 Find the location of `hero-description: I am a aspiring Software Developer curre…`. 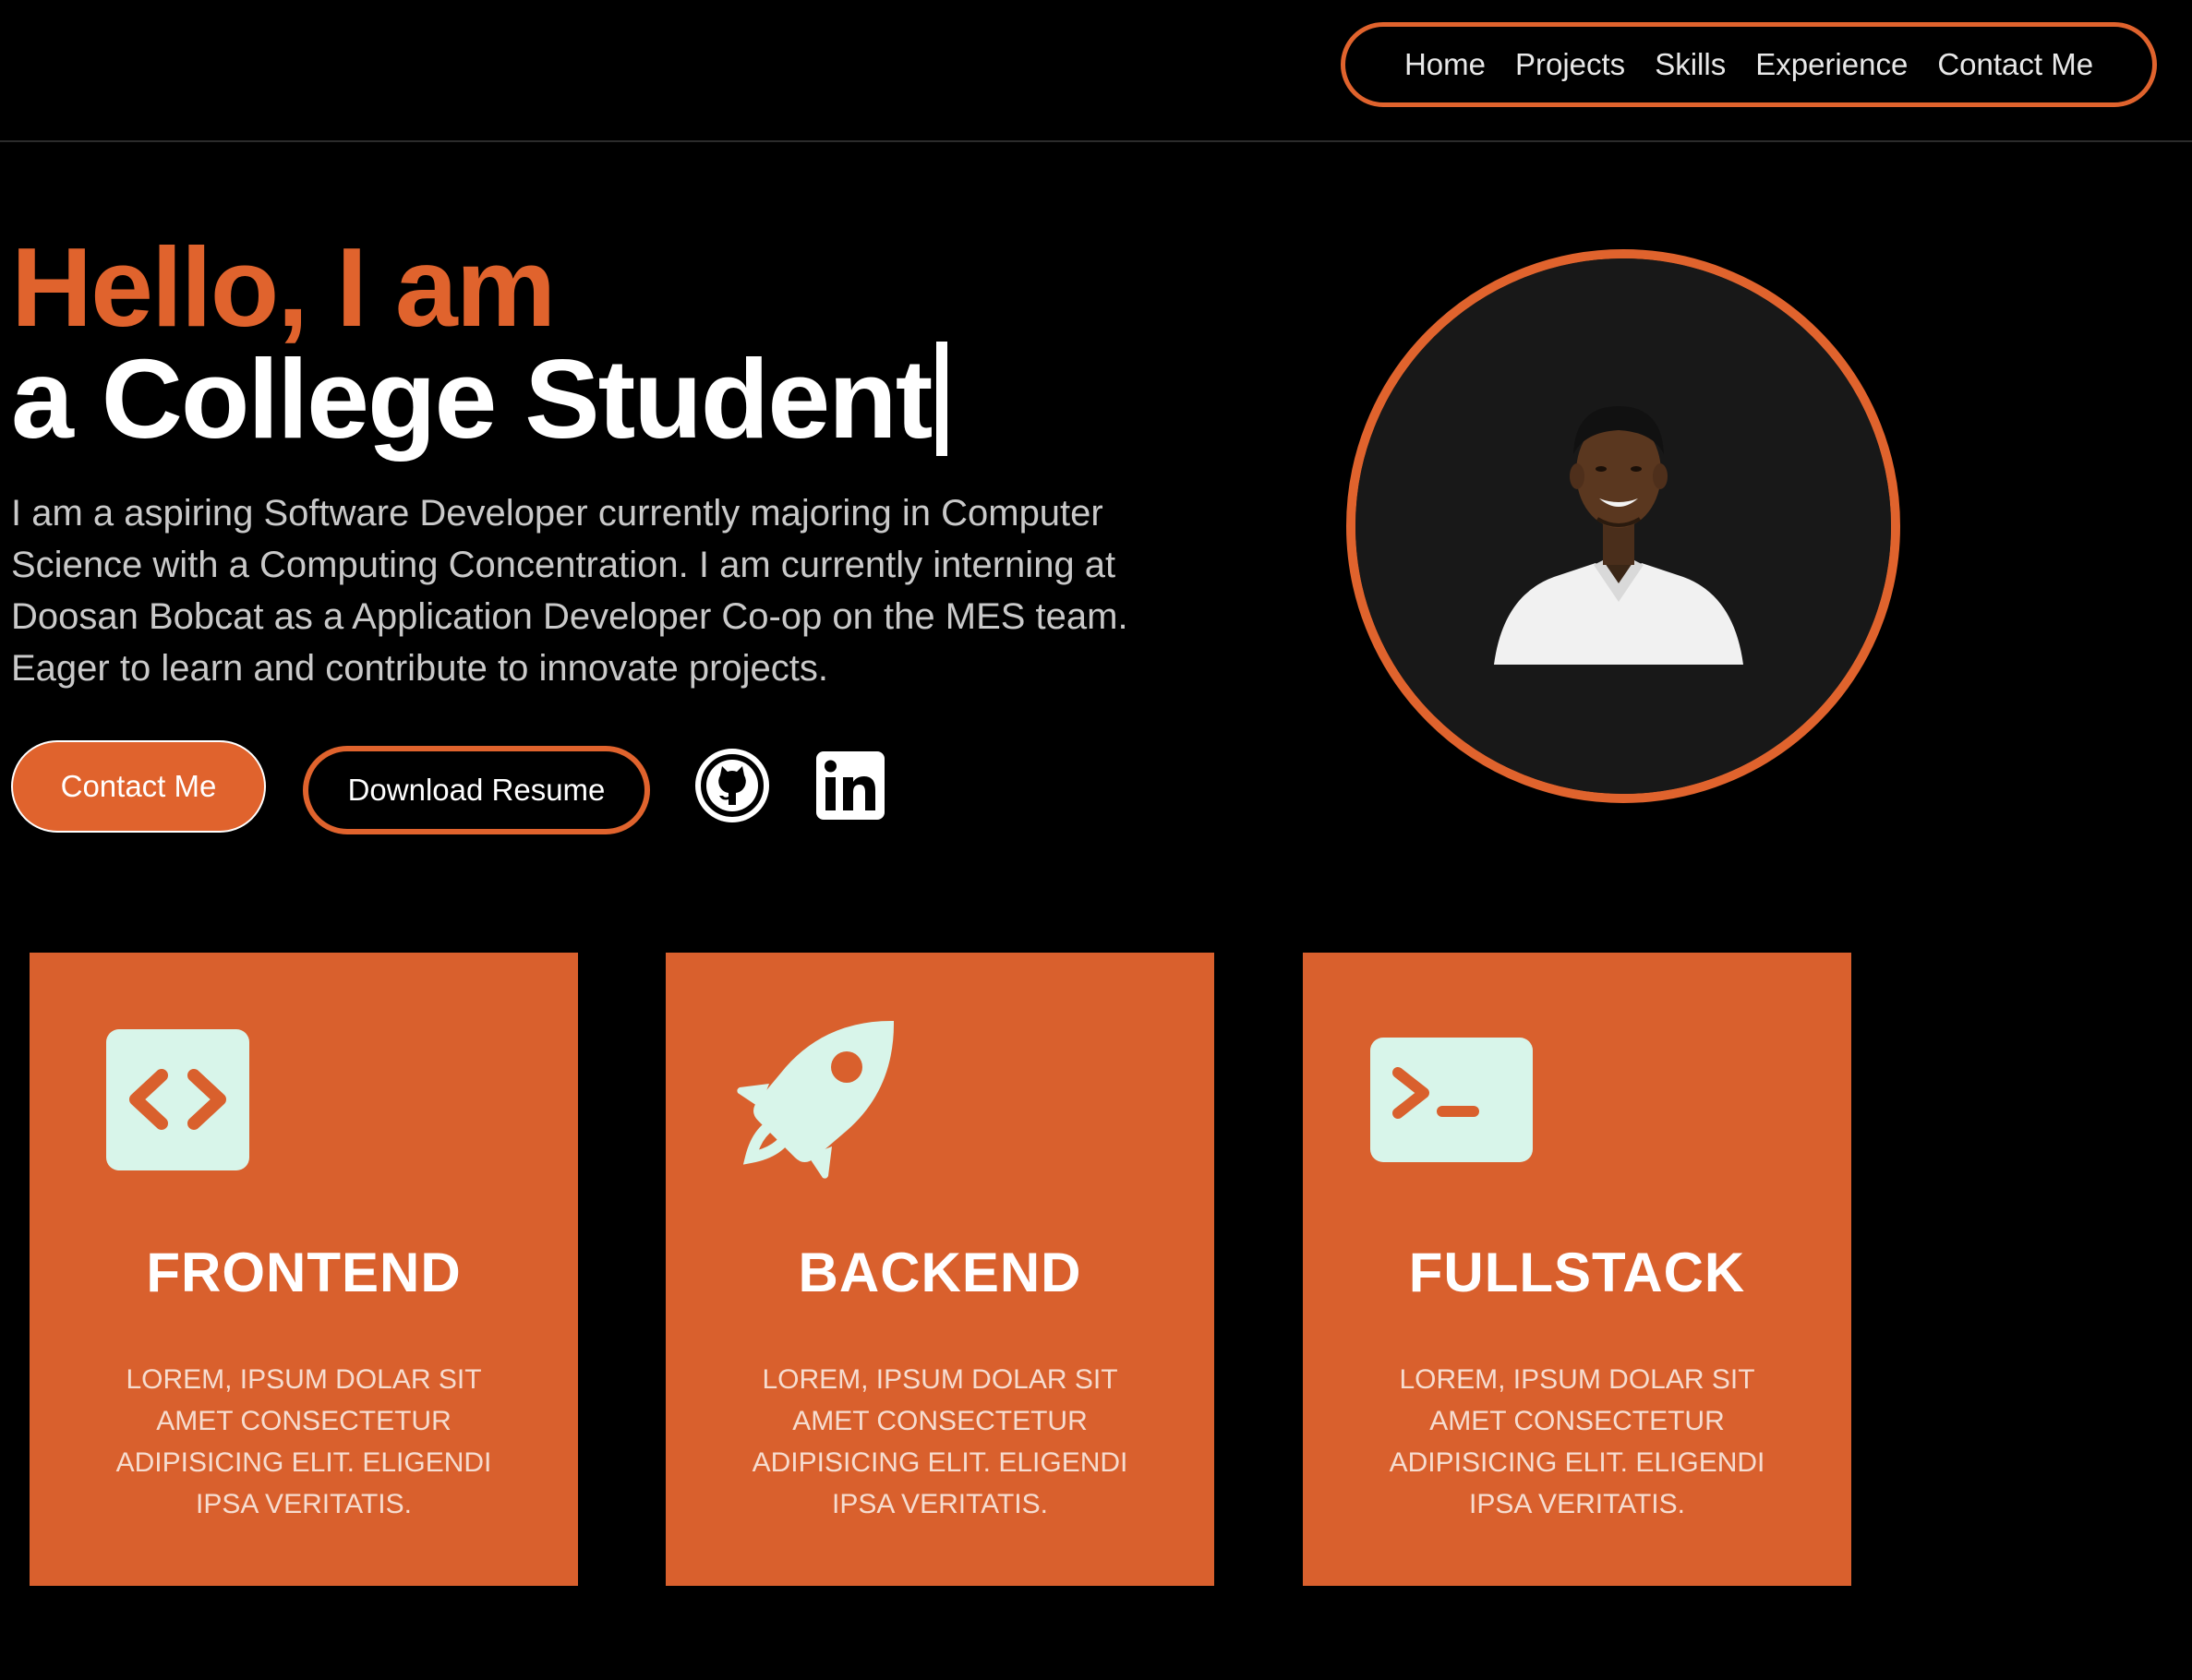

hero-description: I am a aspiring Software Developer curre… is located at coordinates (569, 591).